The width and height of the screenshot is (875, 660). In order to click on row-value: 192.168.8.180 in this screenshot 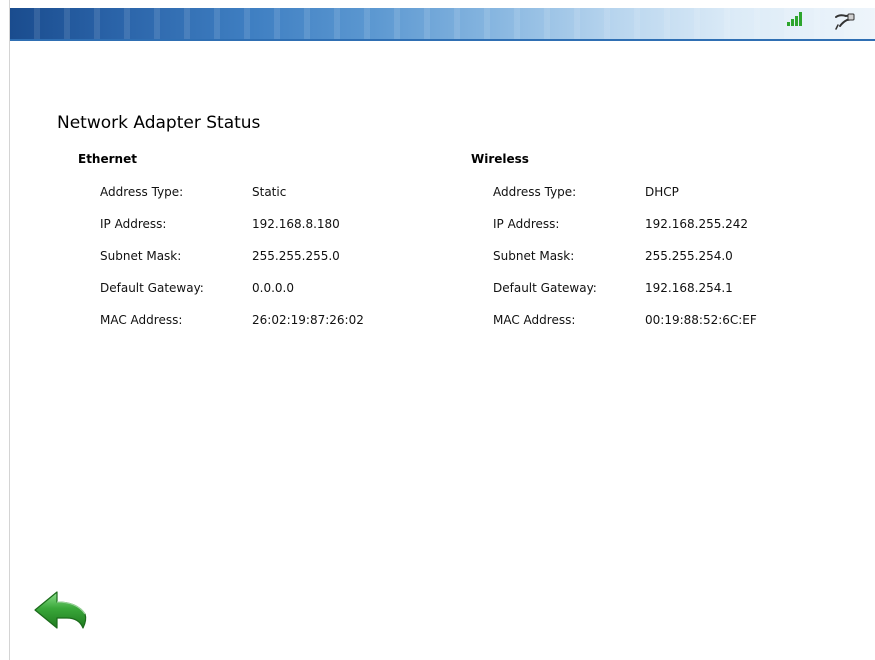, I will do `click(296, 224)`.